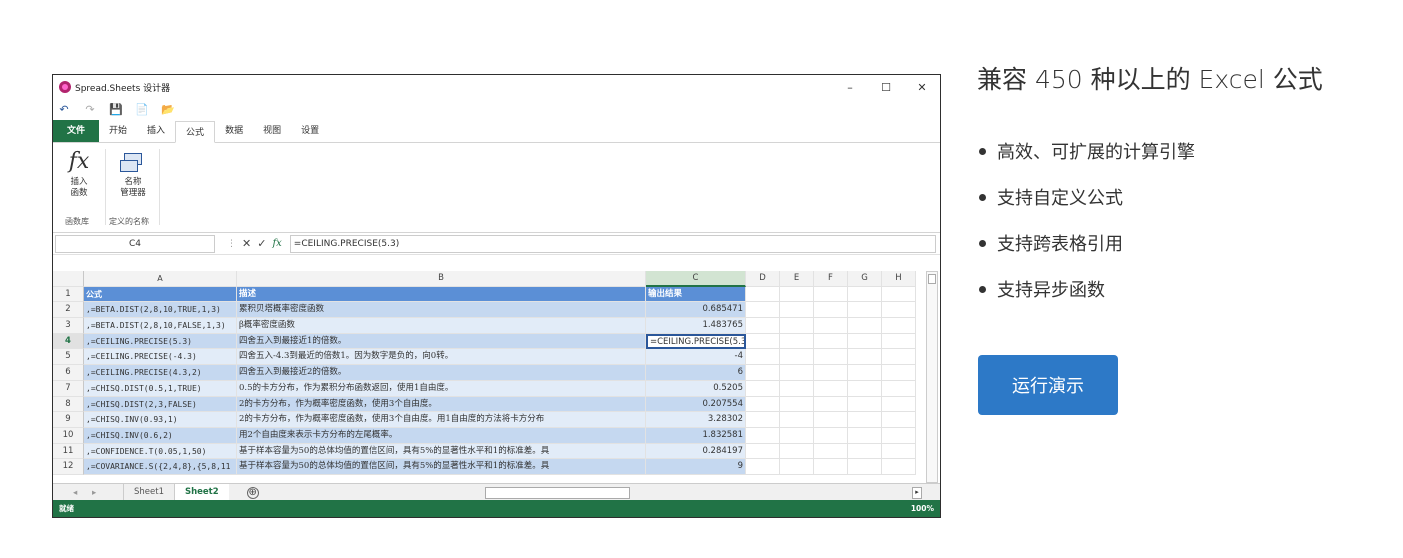 This screenshot has width=1403, height=558. I want to click on tab-file: 文件, so click(76, 131).